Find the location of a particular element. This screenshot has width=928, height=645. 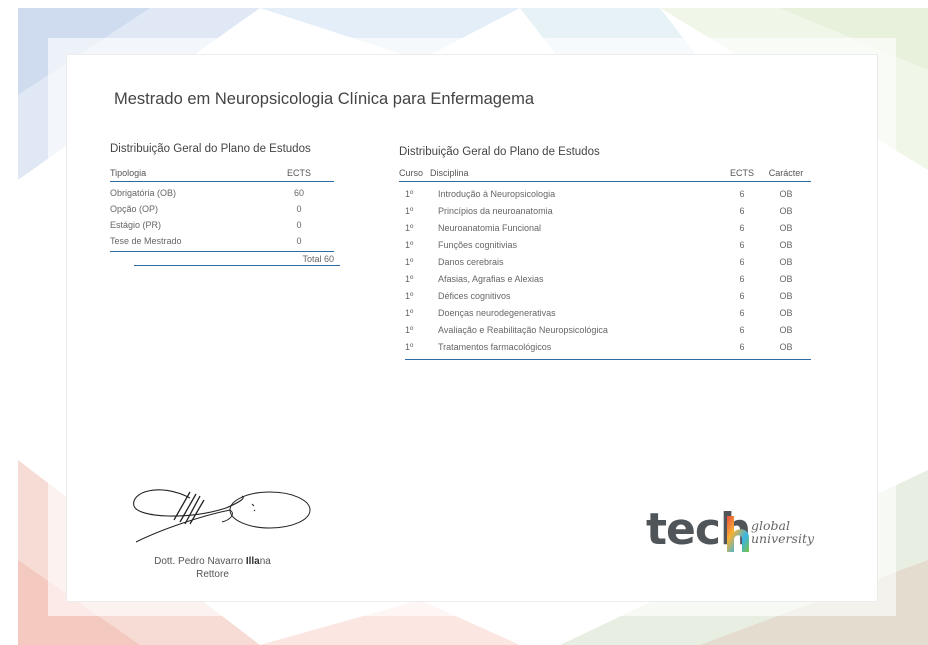

table-row: Estágio (PR) 0 is located at coordinates (222, 225).